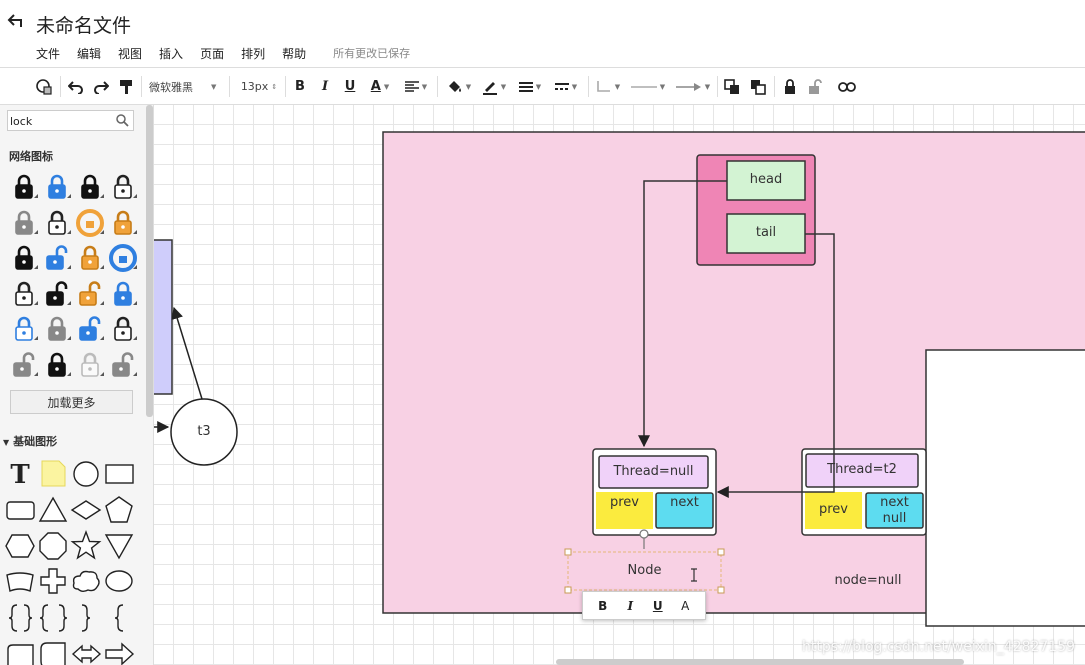  Describe the element at coordinates (603, 606) in the screenshot. I see `popup-bold-button: B` at that location.